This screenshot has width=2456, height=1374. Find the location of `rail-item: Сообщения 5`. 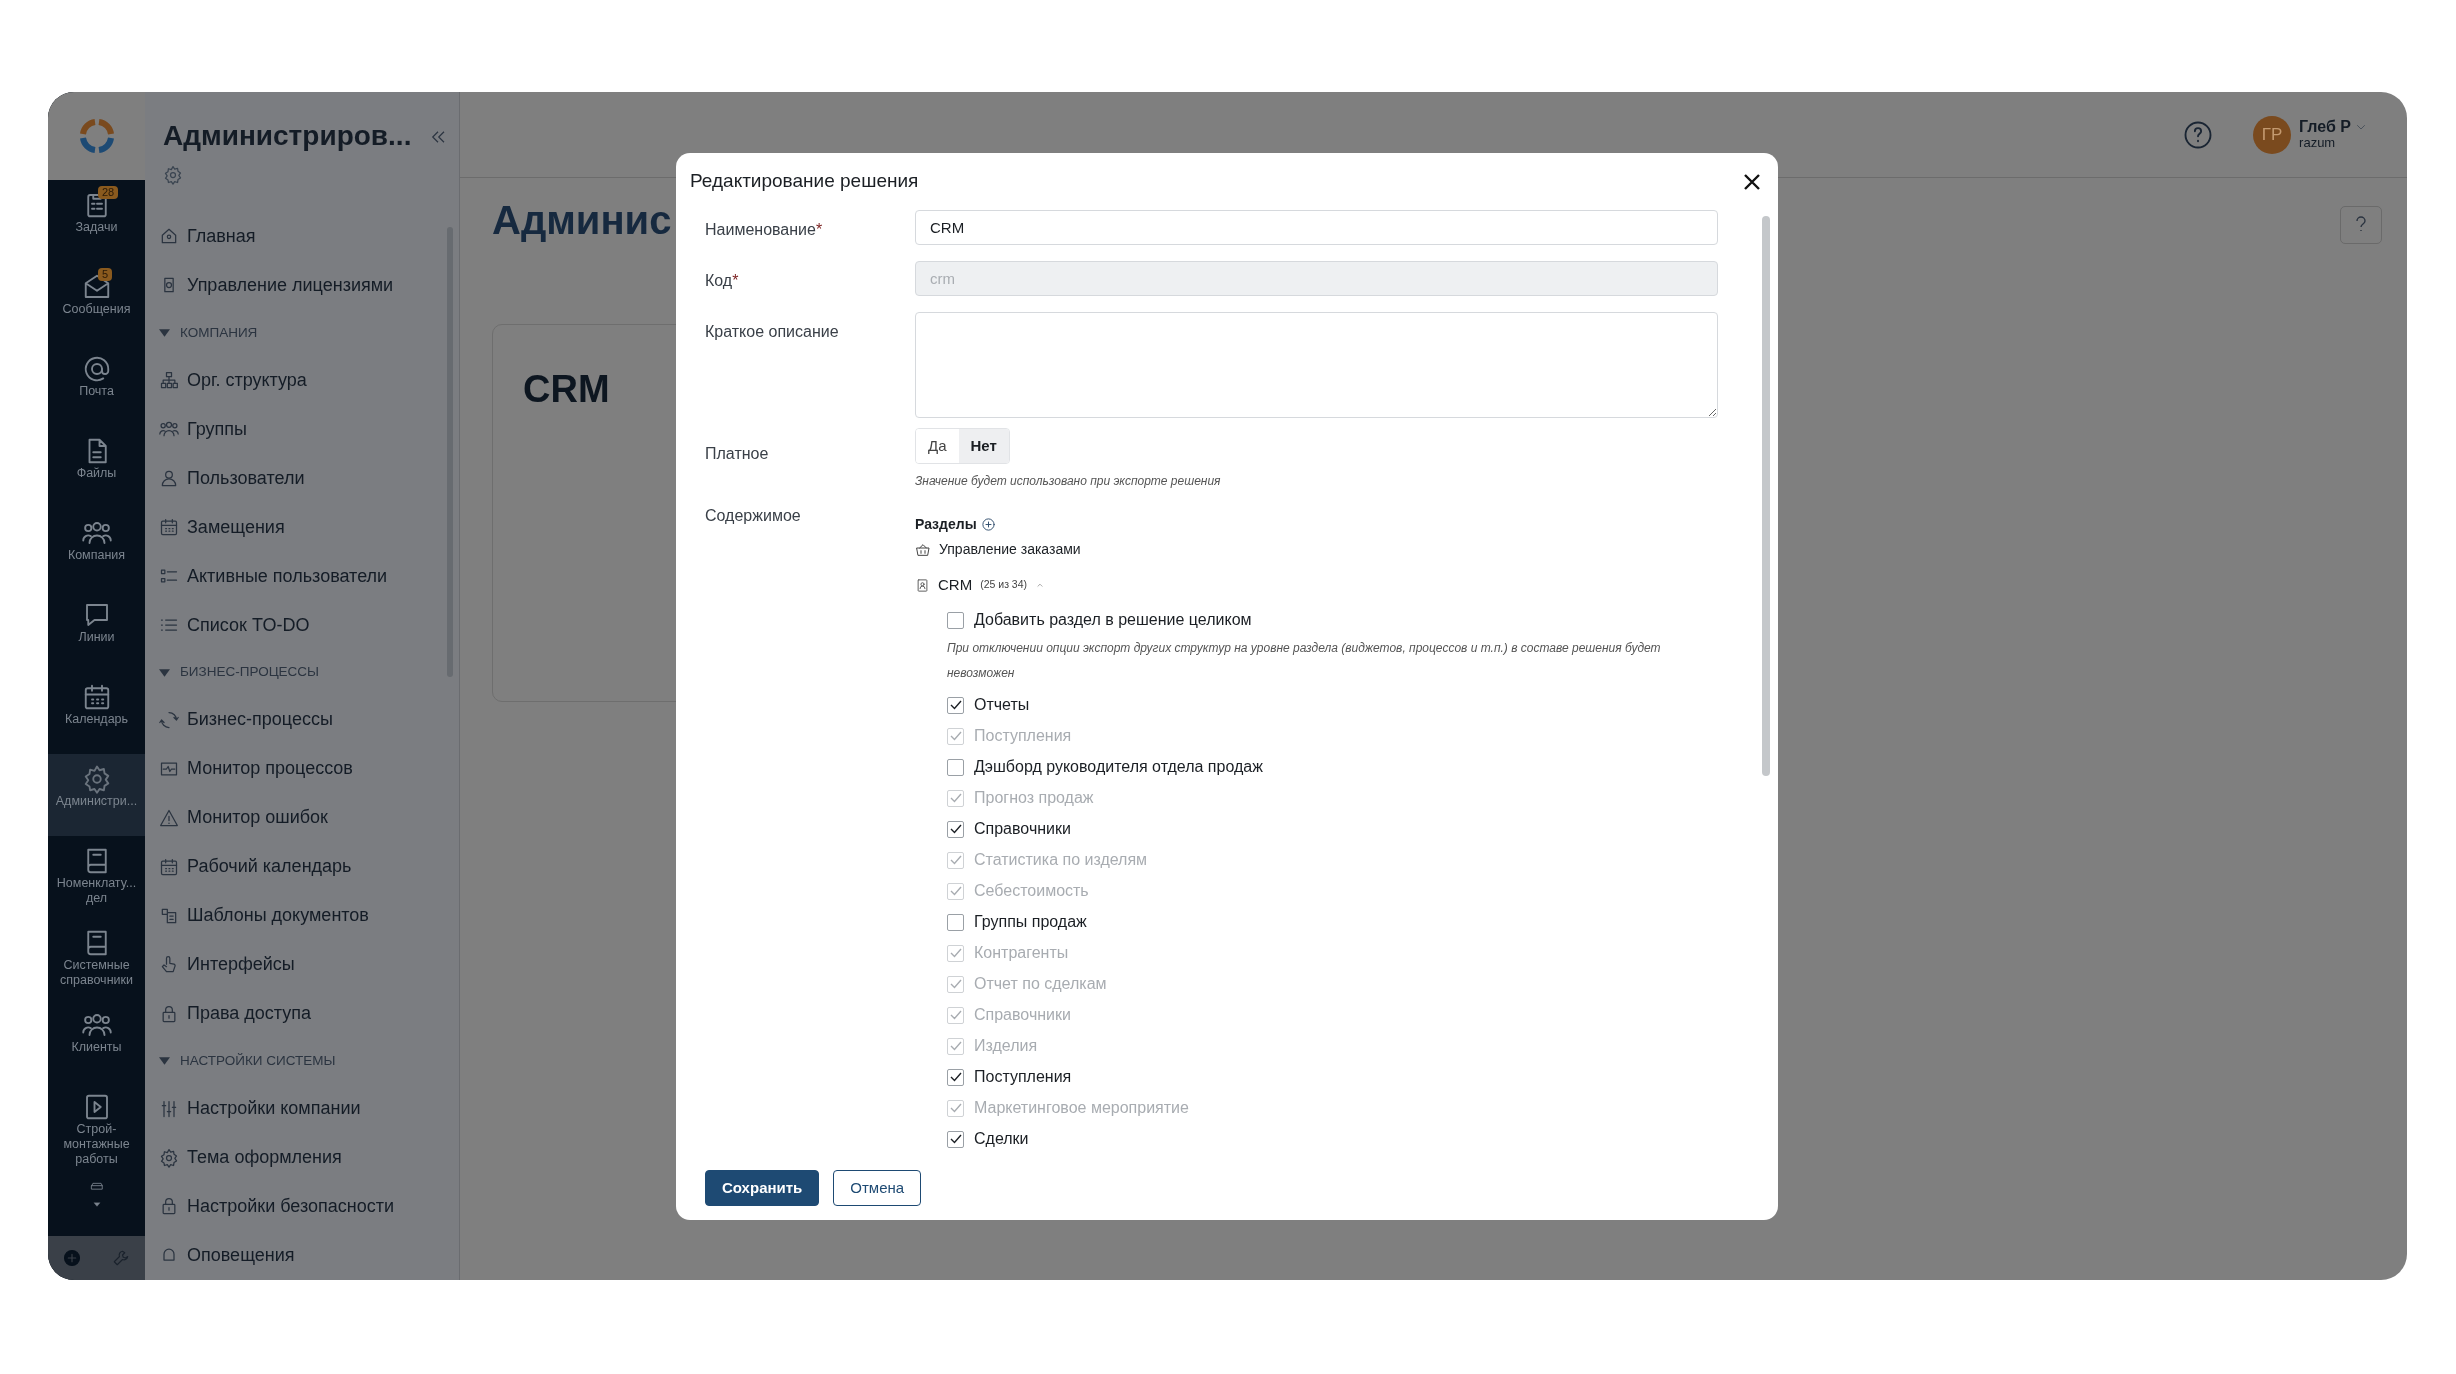

rail-item: Сообщения 5 is located at coordinates (96, 303).